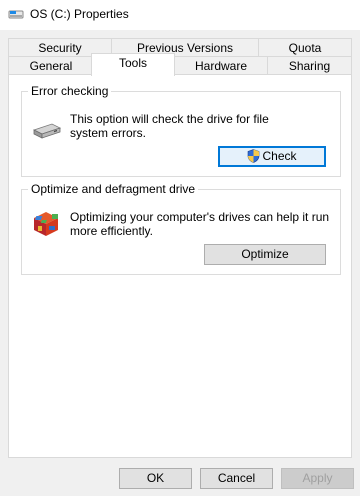  Describe the element at coordinates (155, 478) in the screenshot. I see `ok-button: OK` at that location.